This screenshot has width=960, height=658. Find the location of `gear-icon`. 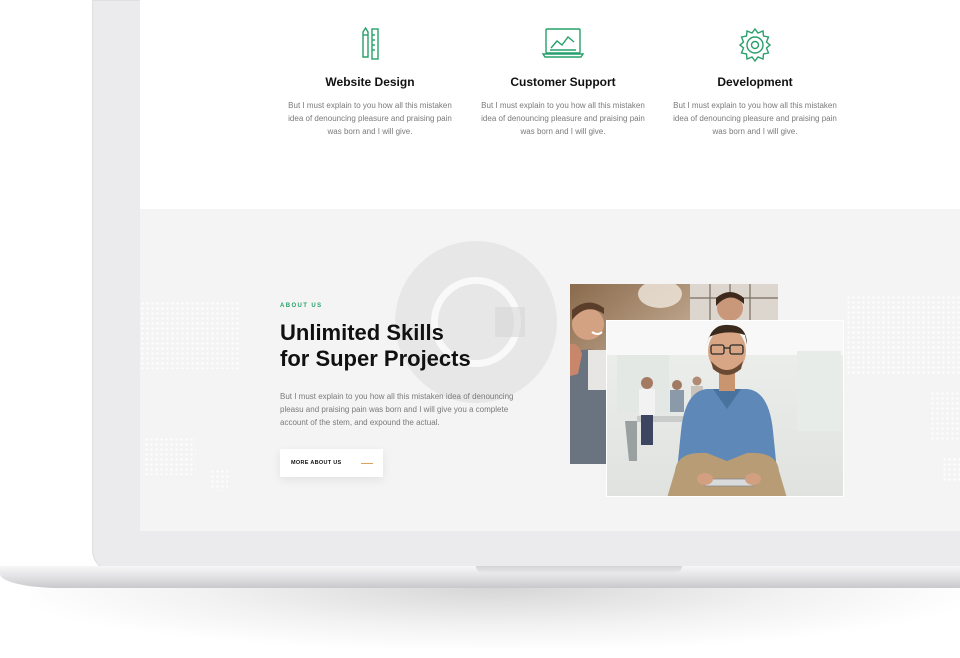

gear-icon is located at coordinates (755, 45).